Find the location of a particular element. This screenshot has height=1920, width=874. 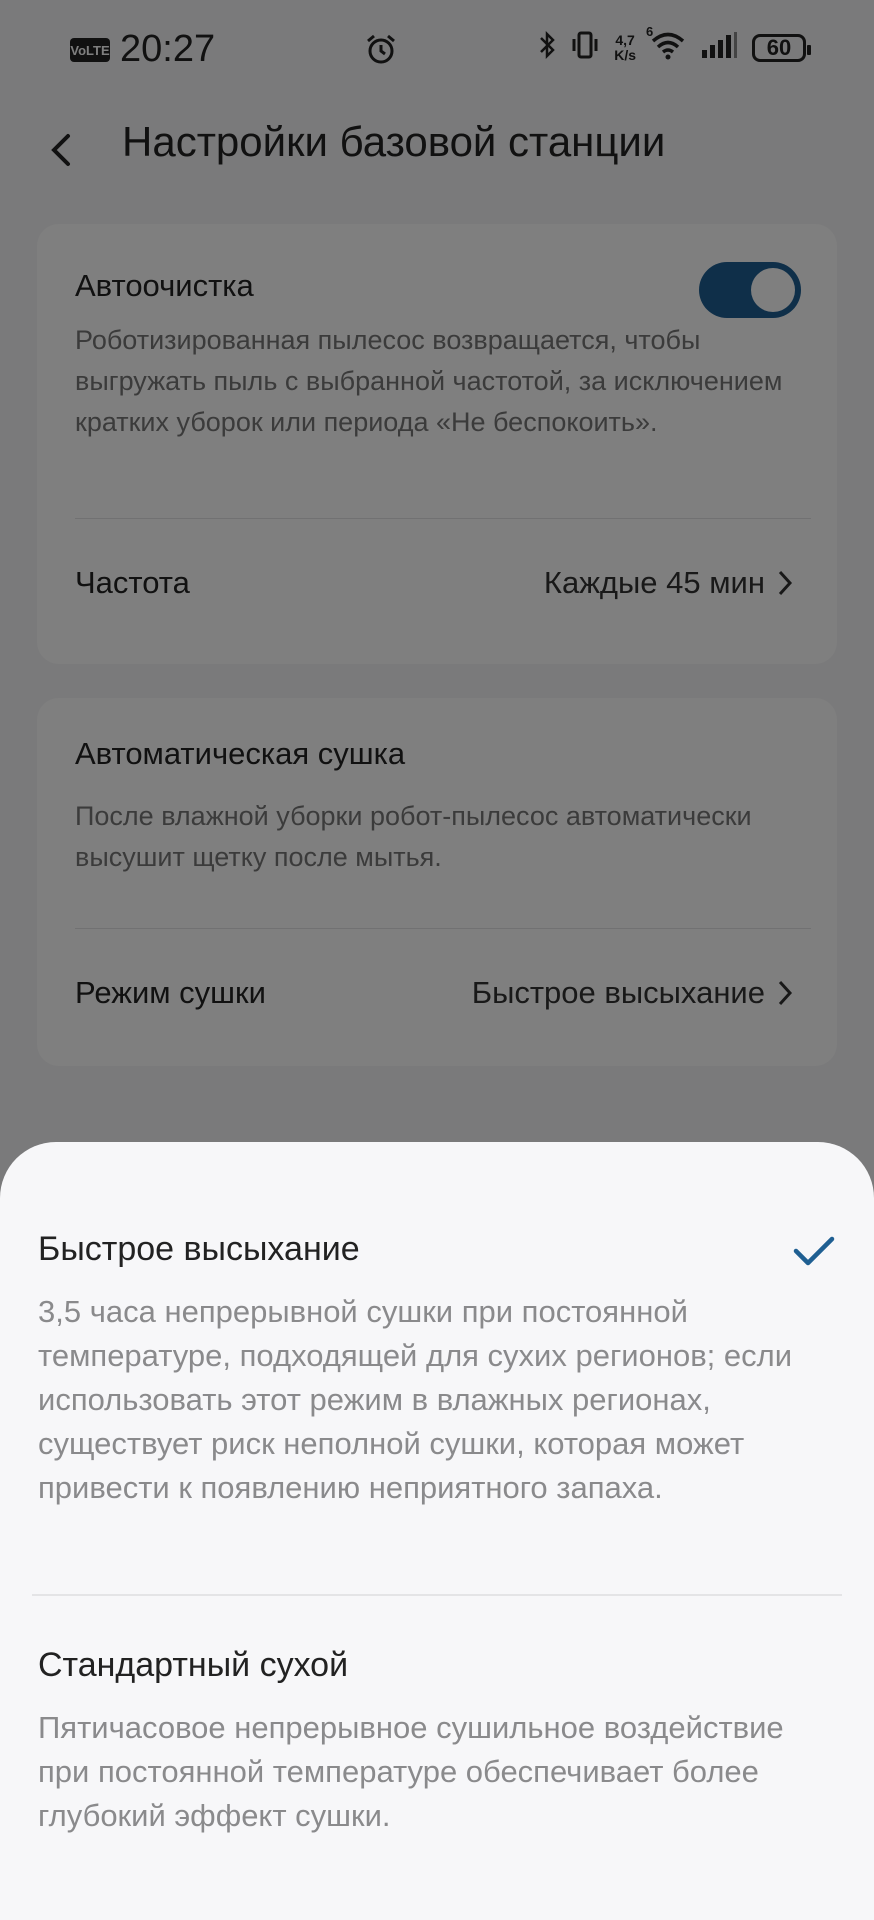

check-icon is located at coordinates (814, 1251).